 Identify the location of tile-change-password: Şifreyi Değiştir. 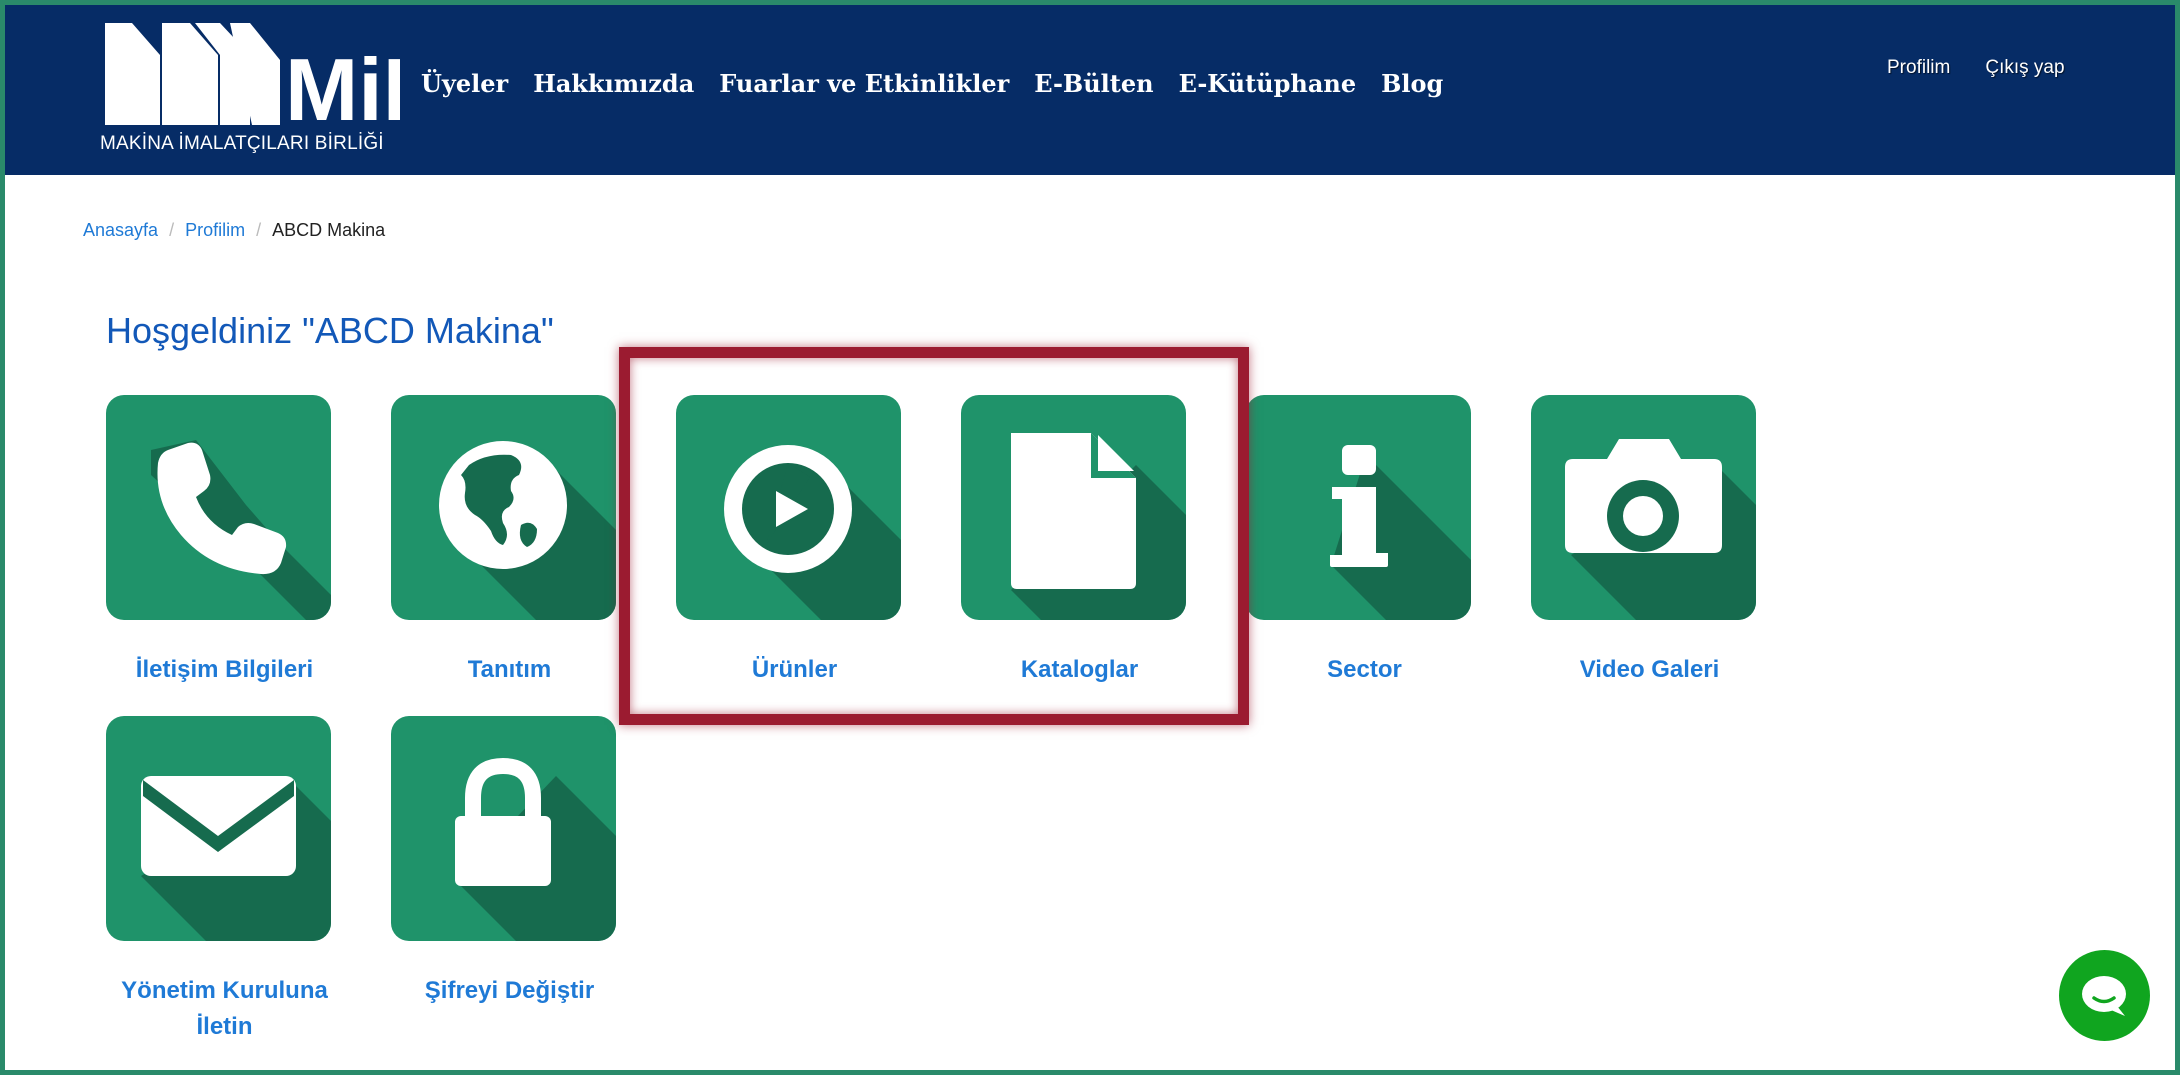
(533, 862).